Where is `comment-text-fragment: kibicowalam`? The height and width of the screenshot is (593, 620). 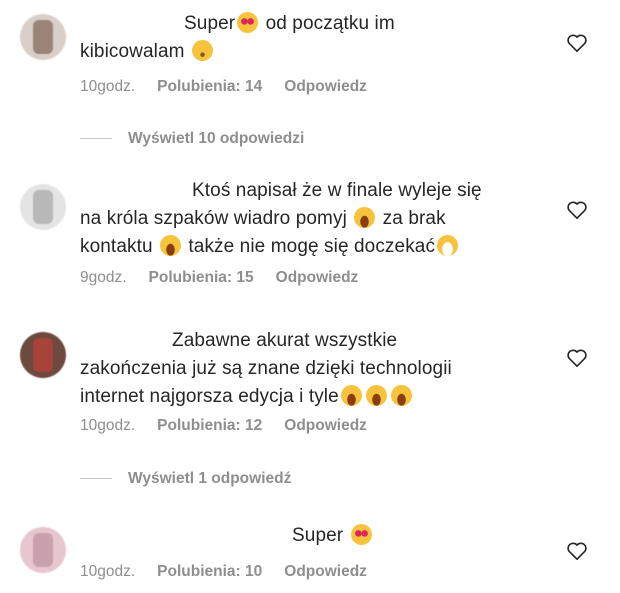
comment-text-fragment: kibicowalam is located at coordinates (135, 51).